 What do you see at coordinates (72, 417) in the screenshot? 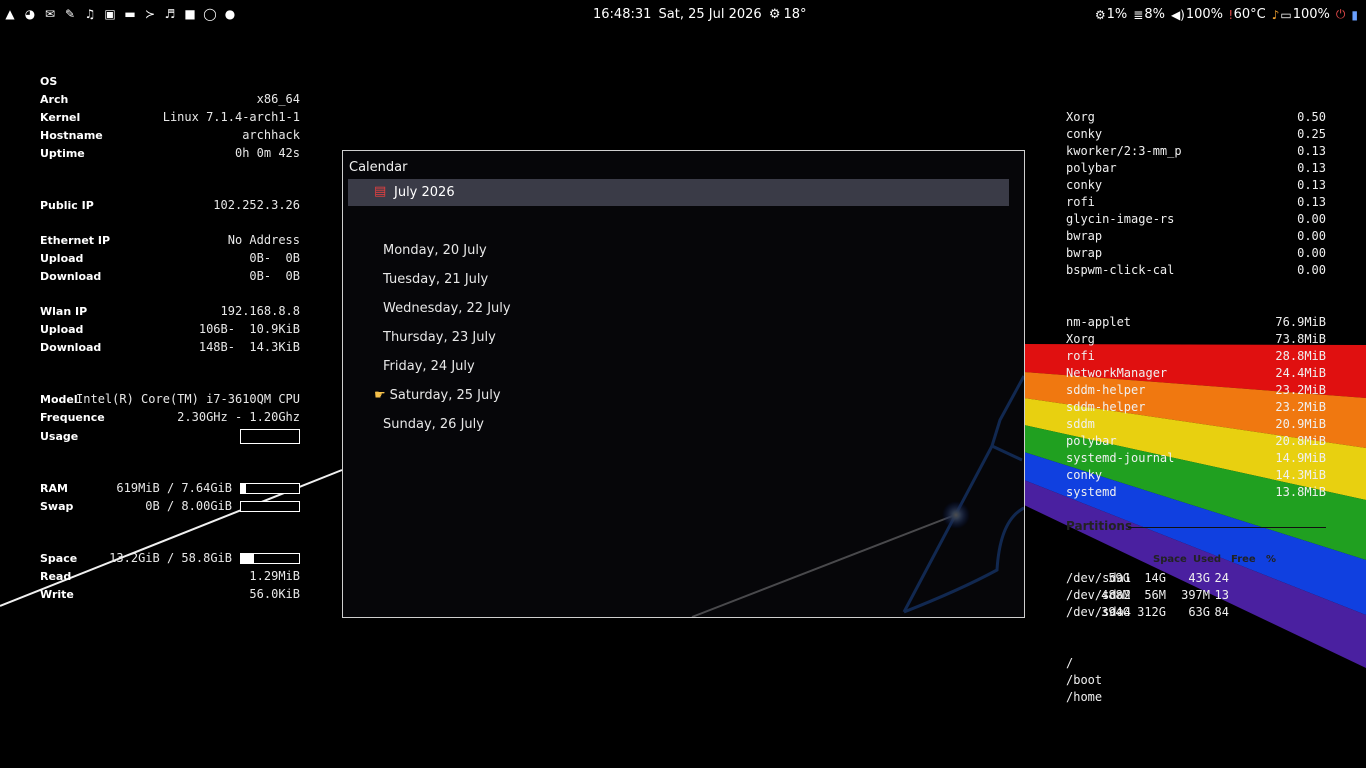
I see `cpu-frequency-label: Frequence` at bounding box center [72, 417].